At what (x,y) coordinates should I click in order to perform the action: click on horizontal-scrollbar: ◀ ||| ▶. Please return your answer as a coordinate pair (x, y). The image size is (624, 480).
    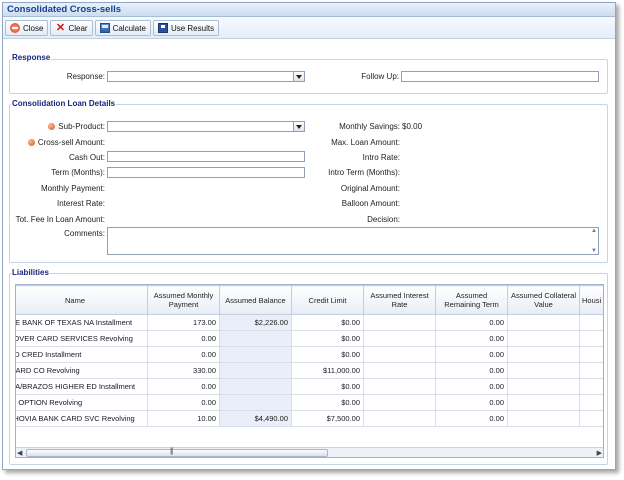
    Looking at the image, I should click on (309, 452).